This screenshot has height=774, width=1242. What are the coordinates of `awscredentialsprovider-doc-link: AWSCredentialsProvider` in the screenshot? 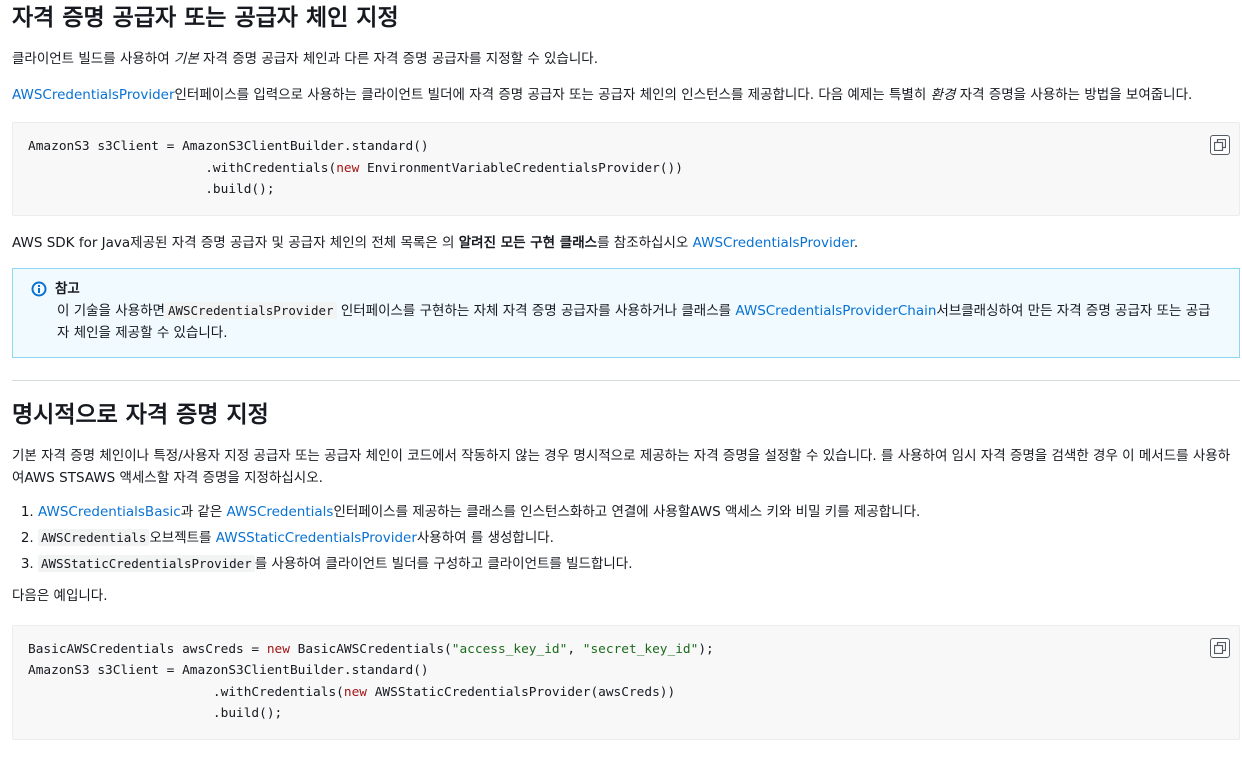 It's located at (773, 243).